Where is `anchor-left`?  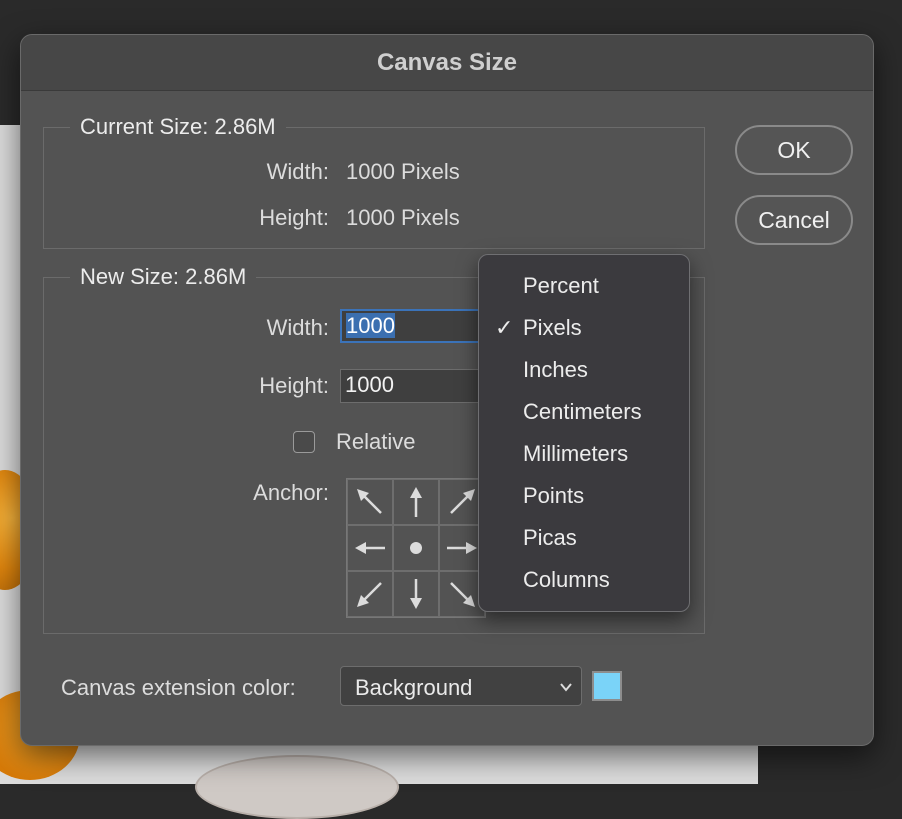
anchor-left is located at coordinates (370, 548).